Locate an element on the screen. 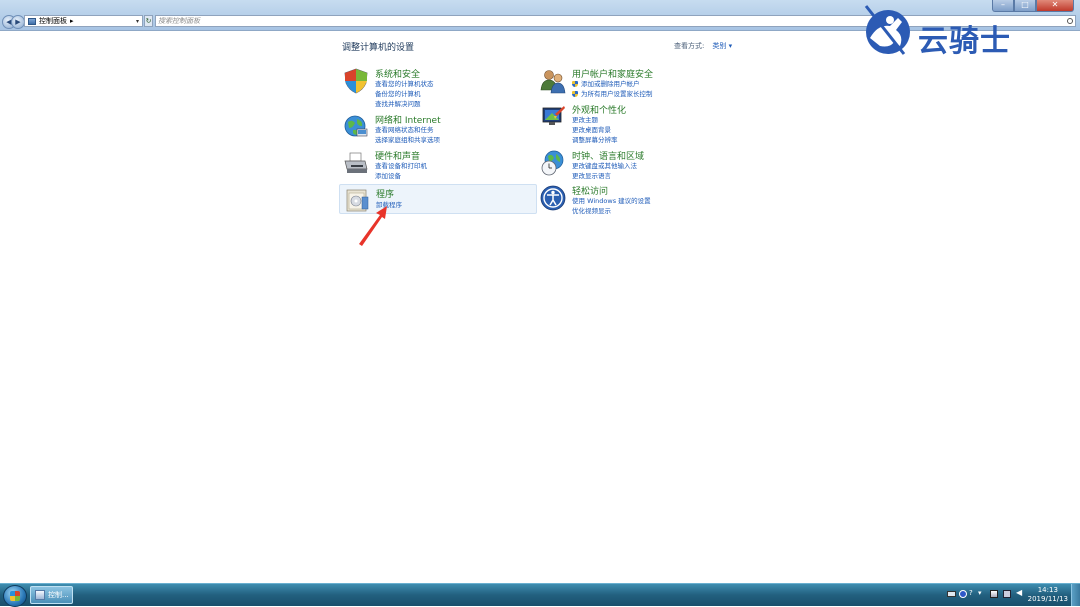  category-user-accounts: 用户帐户和家庭安全 添加或删除用户帐户 为所有用户设置家长控制 is located at coordinates (635, 83).